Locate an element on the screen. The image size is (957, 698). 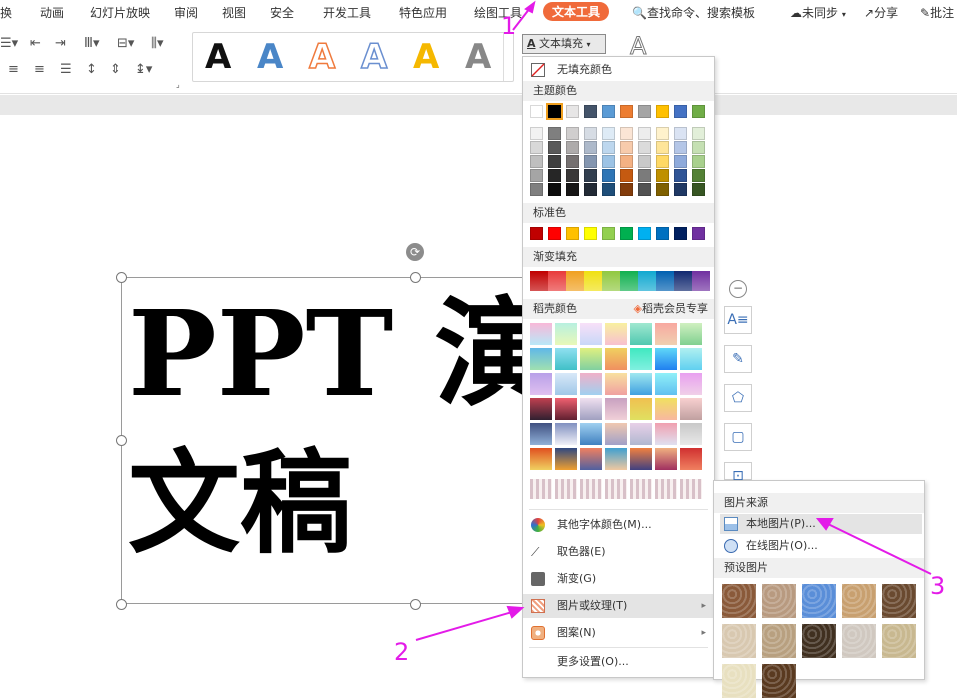
text-format-icon: A≡ is located at coordinates (738, 320).